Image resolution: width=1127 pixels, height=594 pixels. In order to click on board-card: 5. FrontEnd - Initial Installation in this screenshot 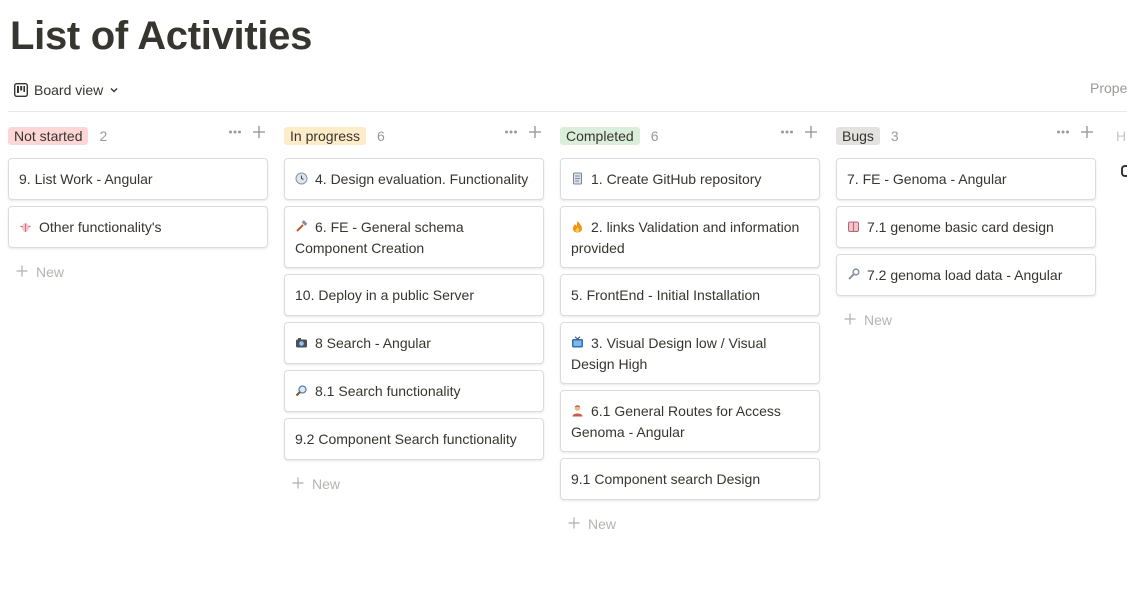, I will do `click(690, 295)`.